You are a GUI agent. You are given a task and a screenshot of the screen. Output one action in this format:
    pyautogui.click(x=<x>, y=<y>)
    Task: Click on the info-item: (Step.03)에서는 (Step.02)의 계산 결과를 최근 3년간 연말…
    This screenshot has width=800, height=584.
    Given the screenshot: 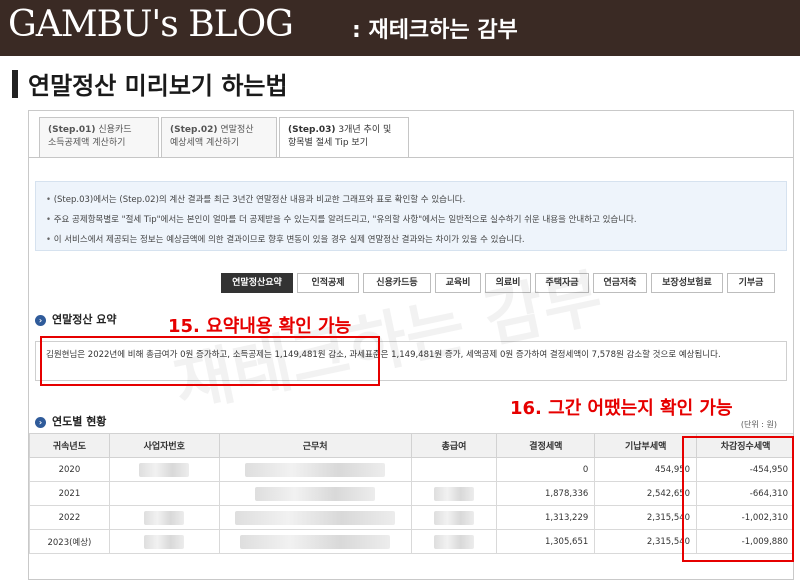 What is the action you would take?
    pyautogui.click(x=411, y=200)
    